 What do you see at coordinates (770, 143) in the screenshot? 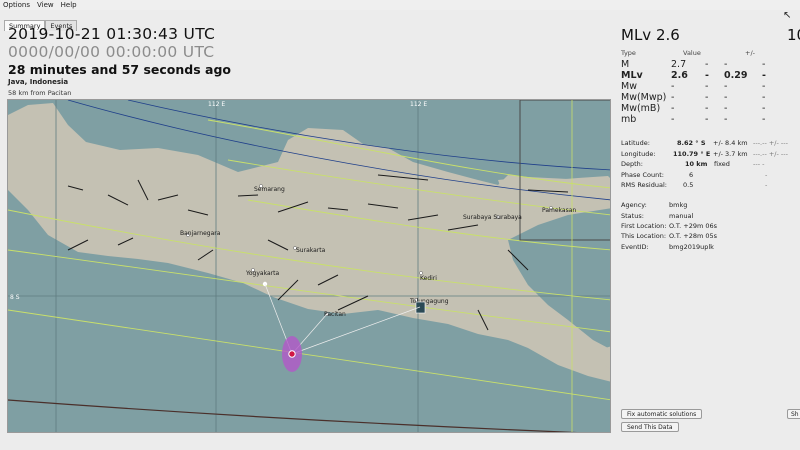
I see `latitude-extra: ---.-- +/- ---` at bounding box center [770, 143].